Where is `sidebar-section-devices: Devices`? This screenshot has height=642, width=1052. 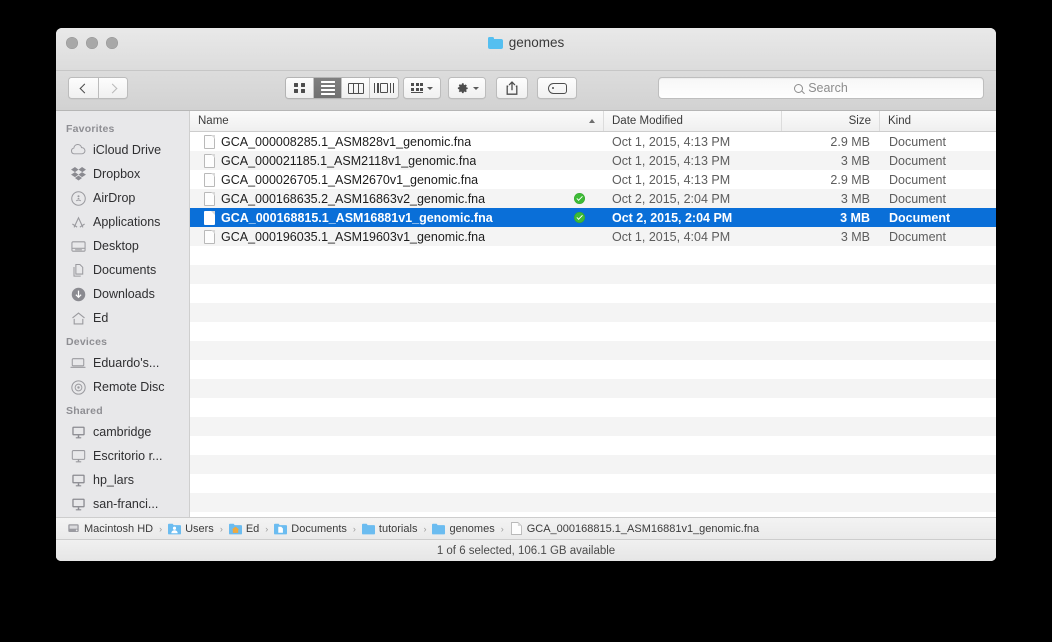
sidebar-section-devices: Devices is located at coordinates (87, 342).